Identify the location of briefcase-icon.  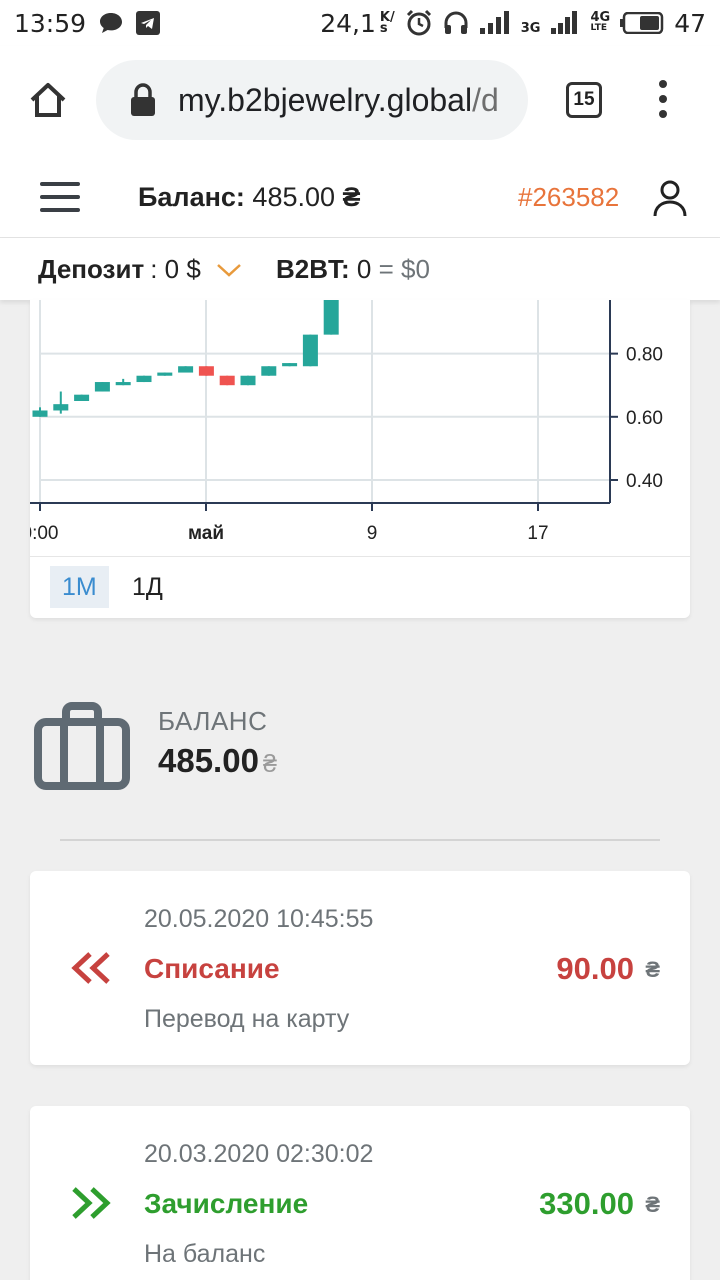
(82, 746).